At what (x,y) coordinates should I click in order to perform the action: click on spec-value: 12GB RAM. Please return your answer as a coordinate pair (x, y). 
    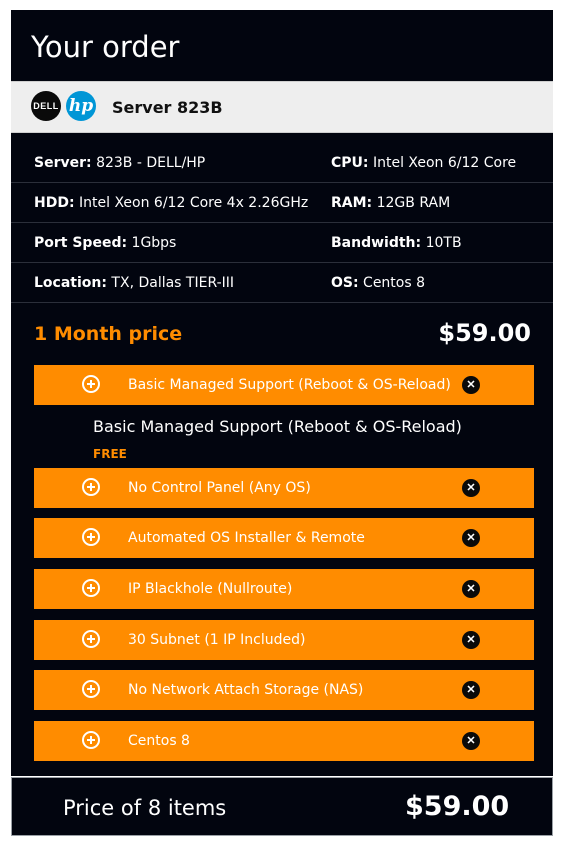
    Looking at the image, I should click on (413, 203).